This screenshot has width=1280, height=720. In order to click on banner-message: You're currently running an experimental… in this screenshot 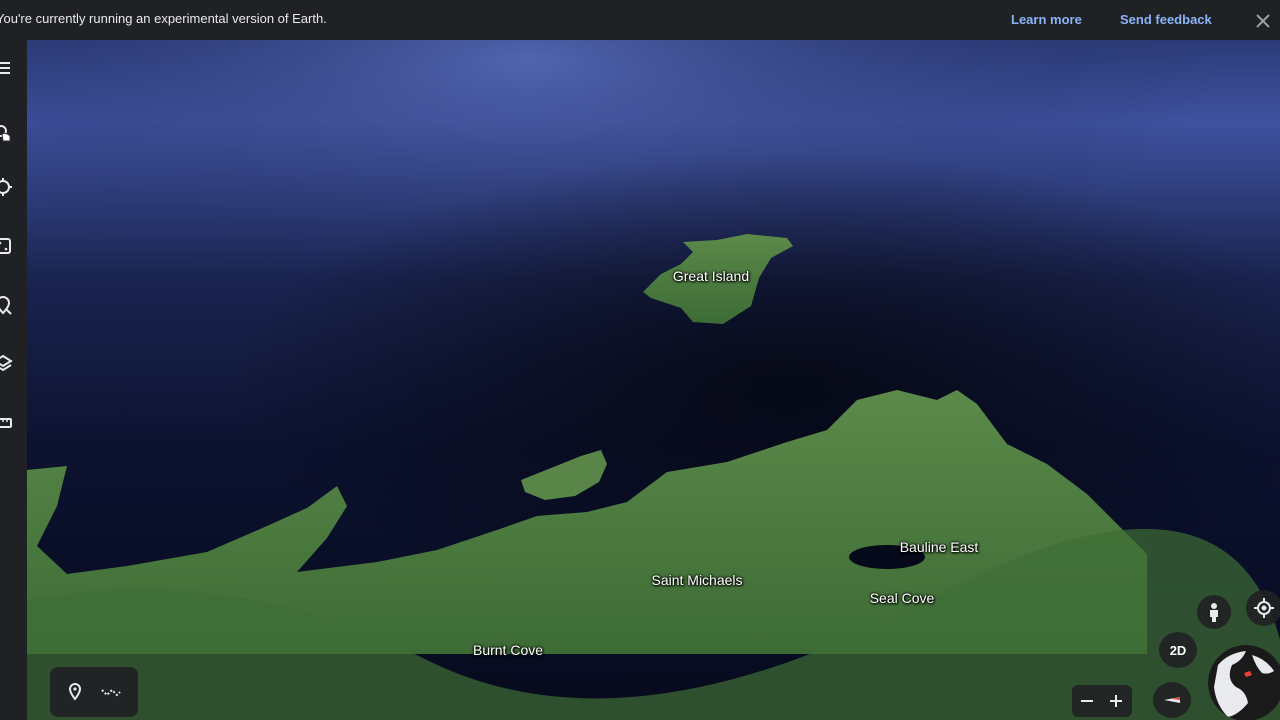, I will do `click(163, 18)`.